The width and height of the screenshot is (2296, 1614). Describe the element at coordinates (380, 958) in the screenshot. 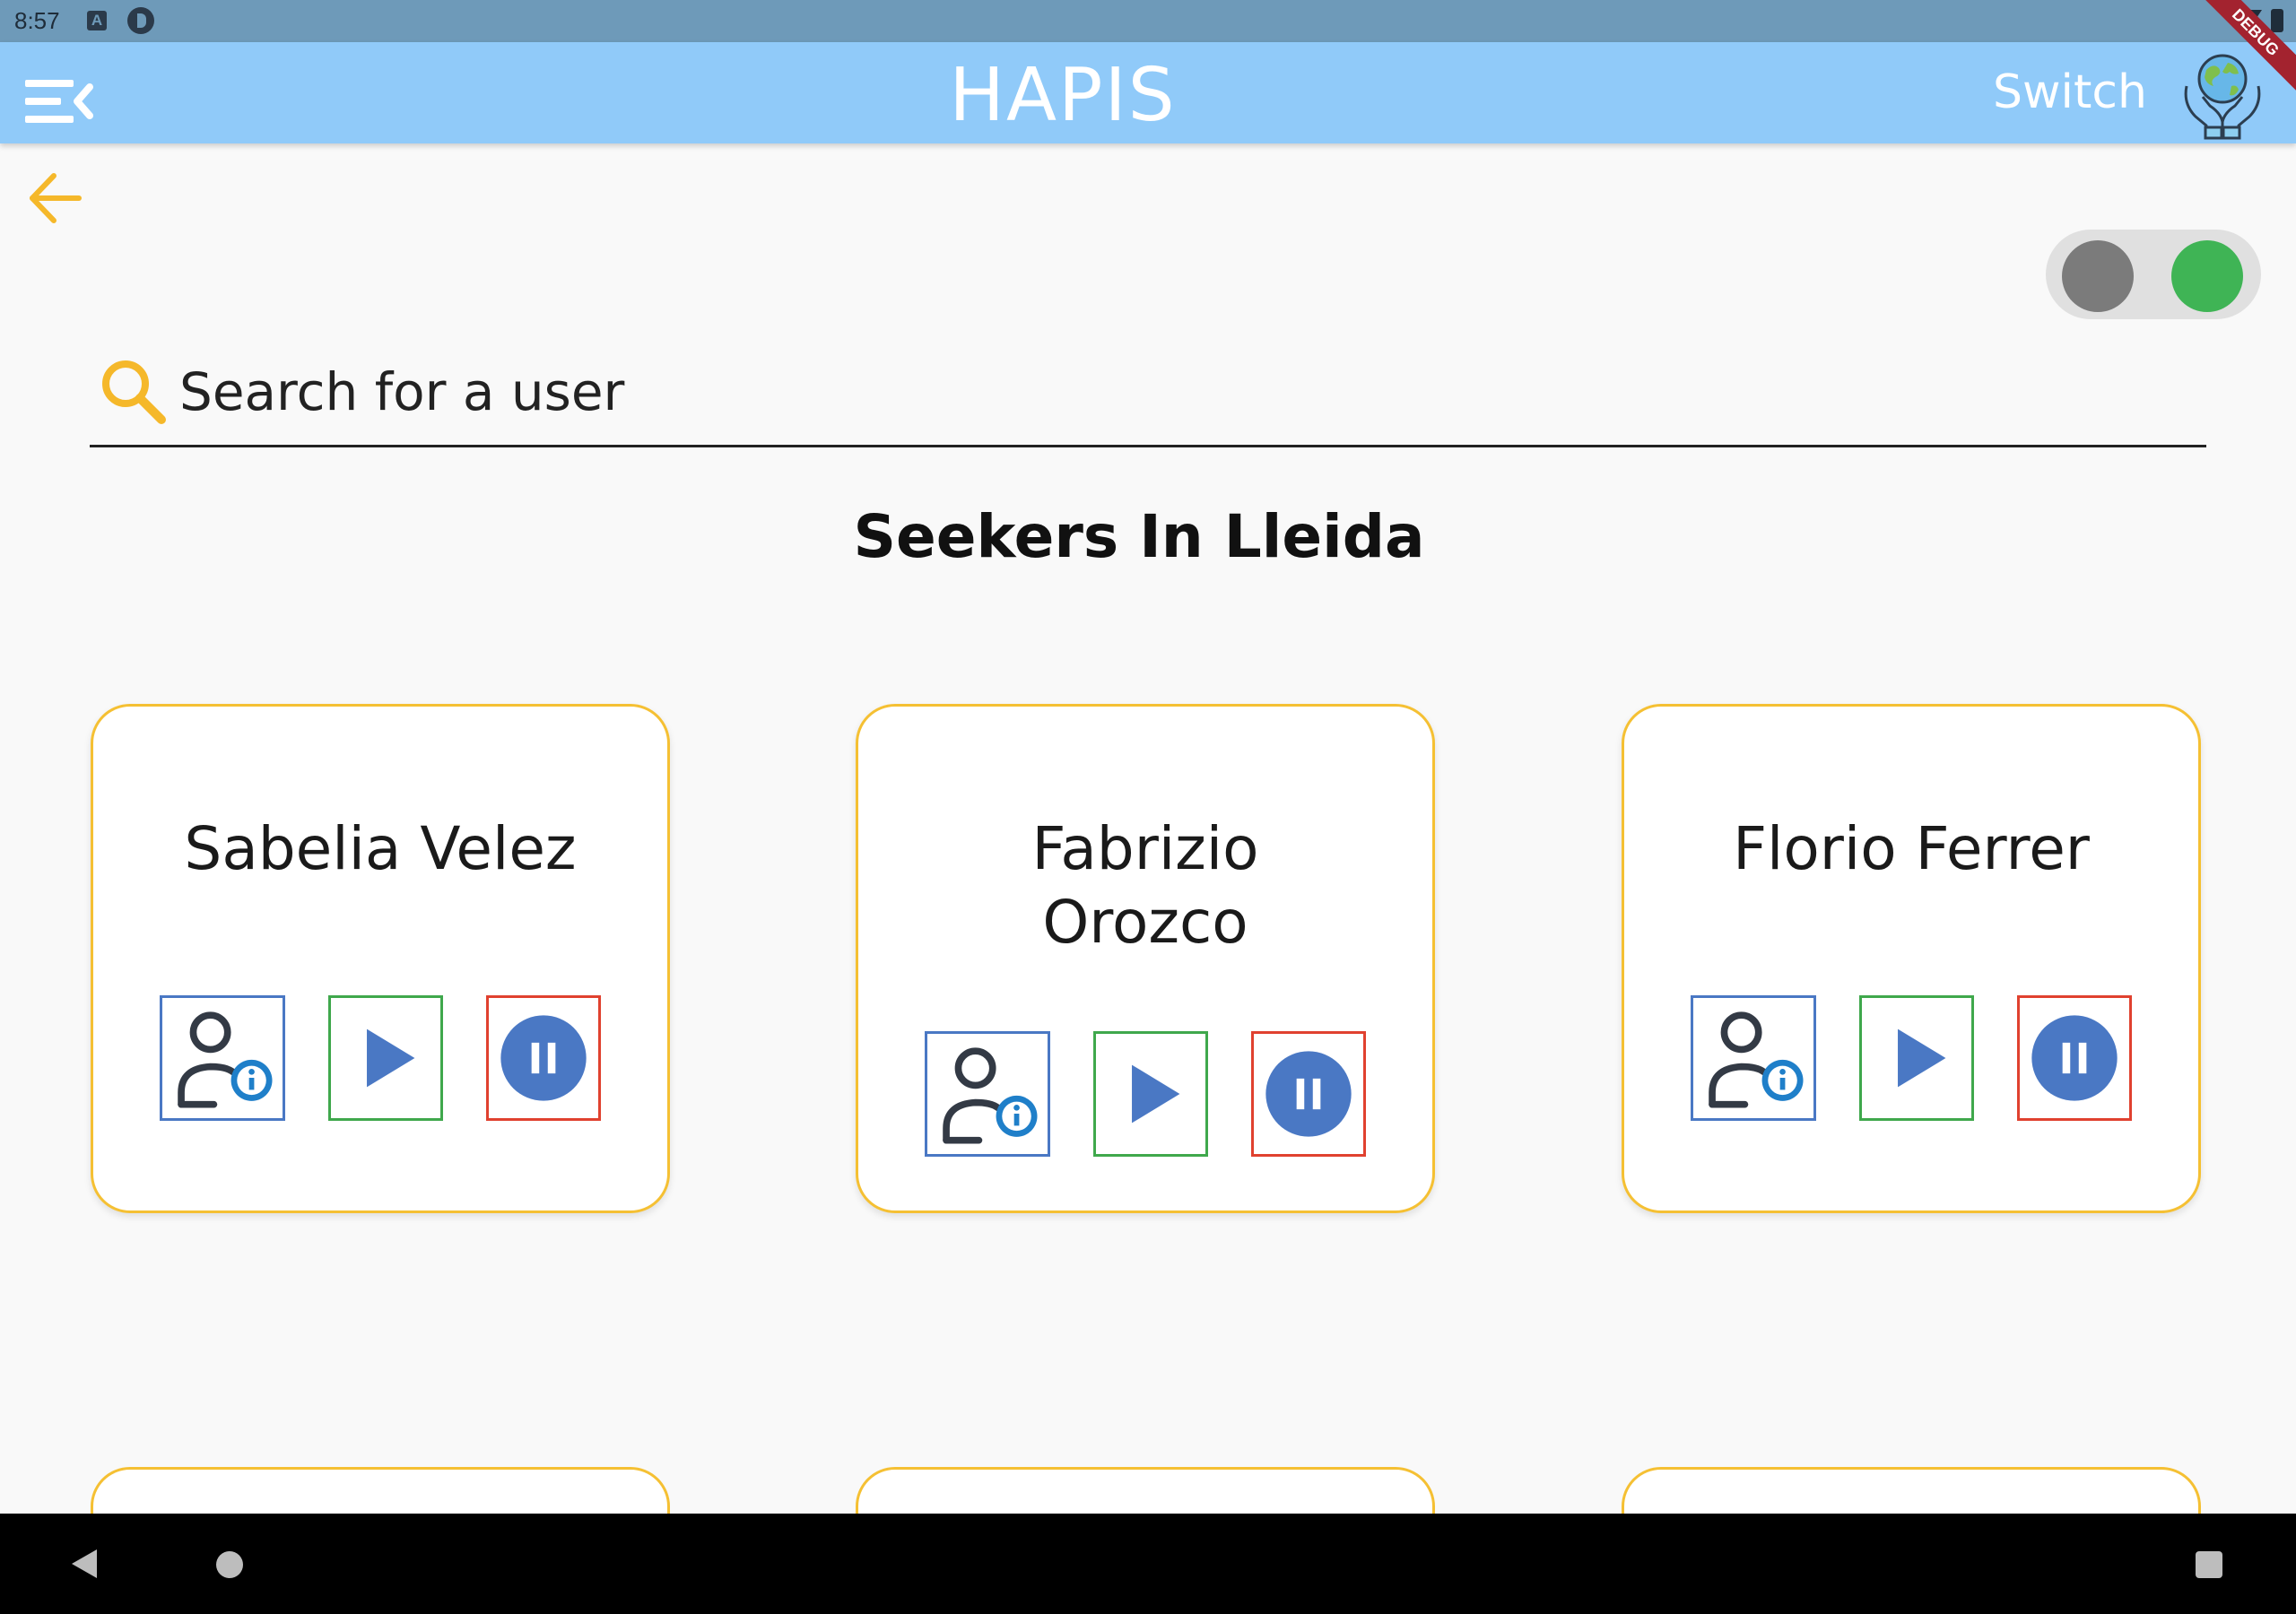

I see `seeker-card: Sabelia Velez` at that location.